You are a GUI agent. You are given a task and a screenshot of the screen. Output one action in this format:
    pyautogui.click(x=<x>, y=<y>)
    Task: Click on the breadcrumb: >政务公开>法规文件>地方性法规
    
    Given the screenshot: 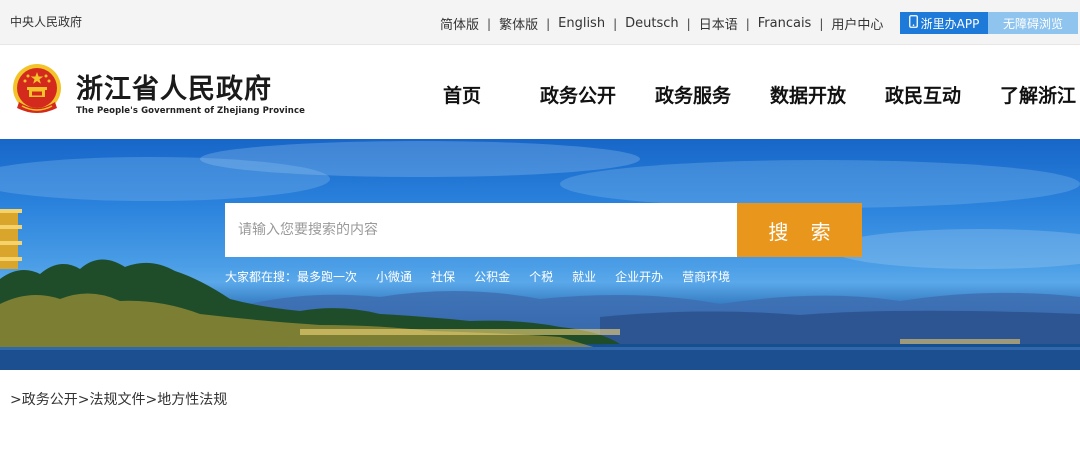 What is the action you would take?
    pyautogui.click(x=118, y=399)
    